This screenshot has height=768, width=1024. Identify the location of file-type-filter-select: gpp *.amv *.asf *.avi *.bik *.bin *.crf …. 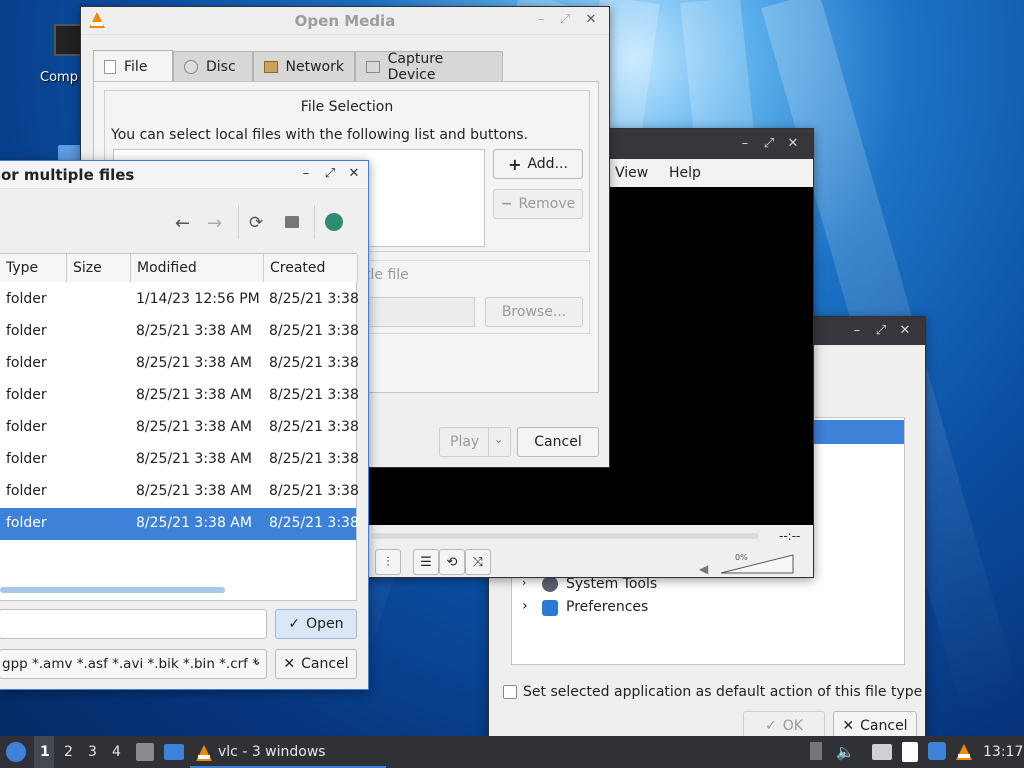
(133, 664).